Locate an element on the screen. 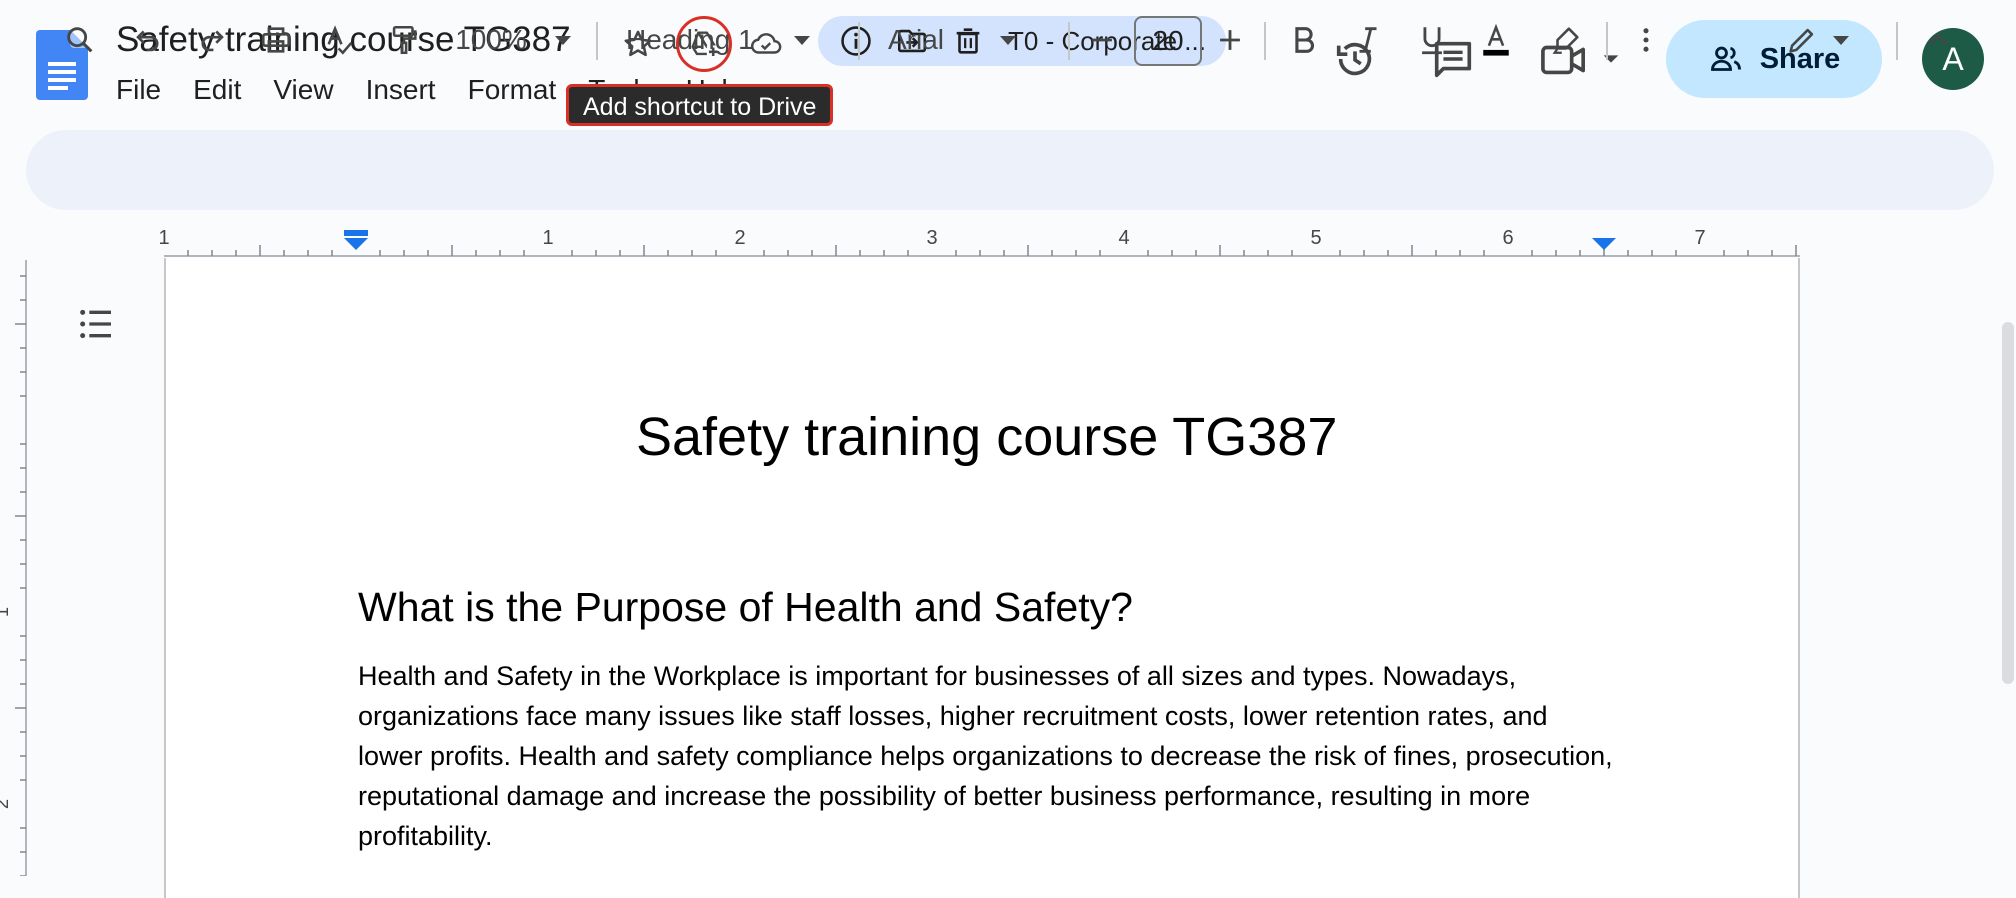 This screenshot has width=2016, height=898. font-select: Arial is located at coordinates (964, 40).